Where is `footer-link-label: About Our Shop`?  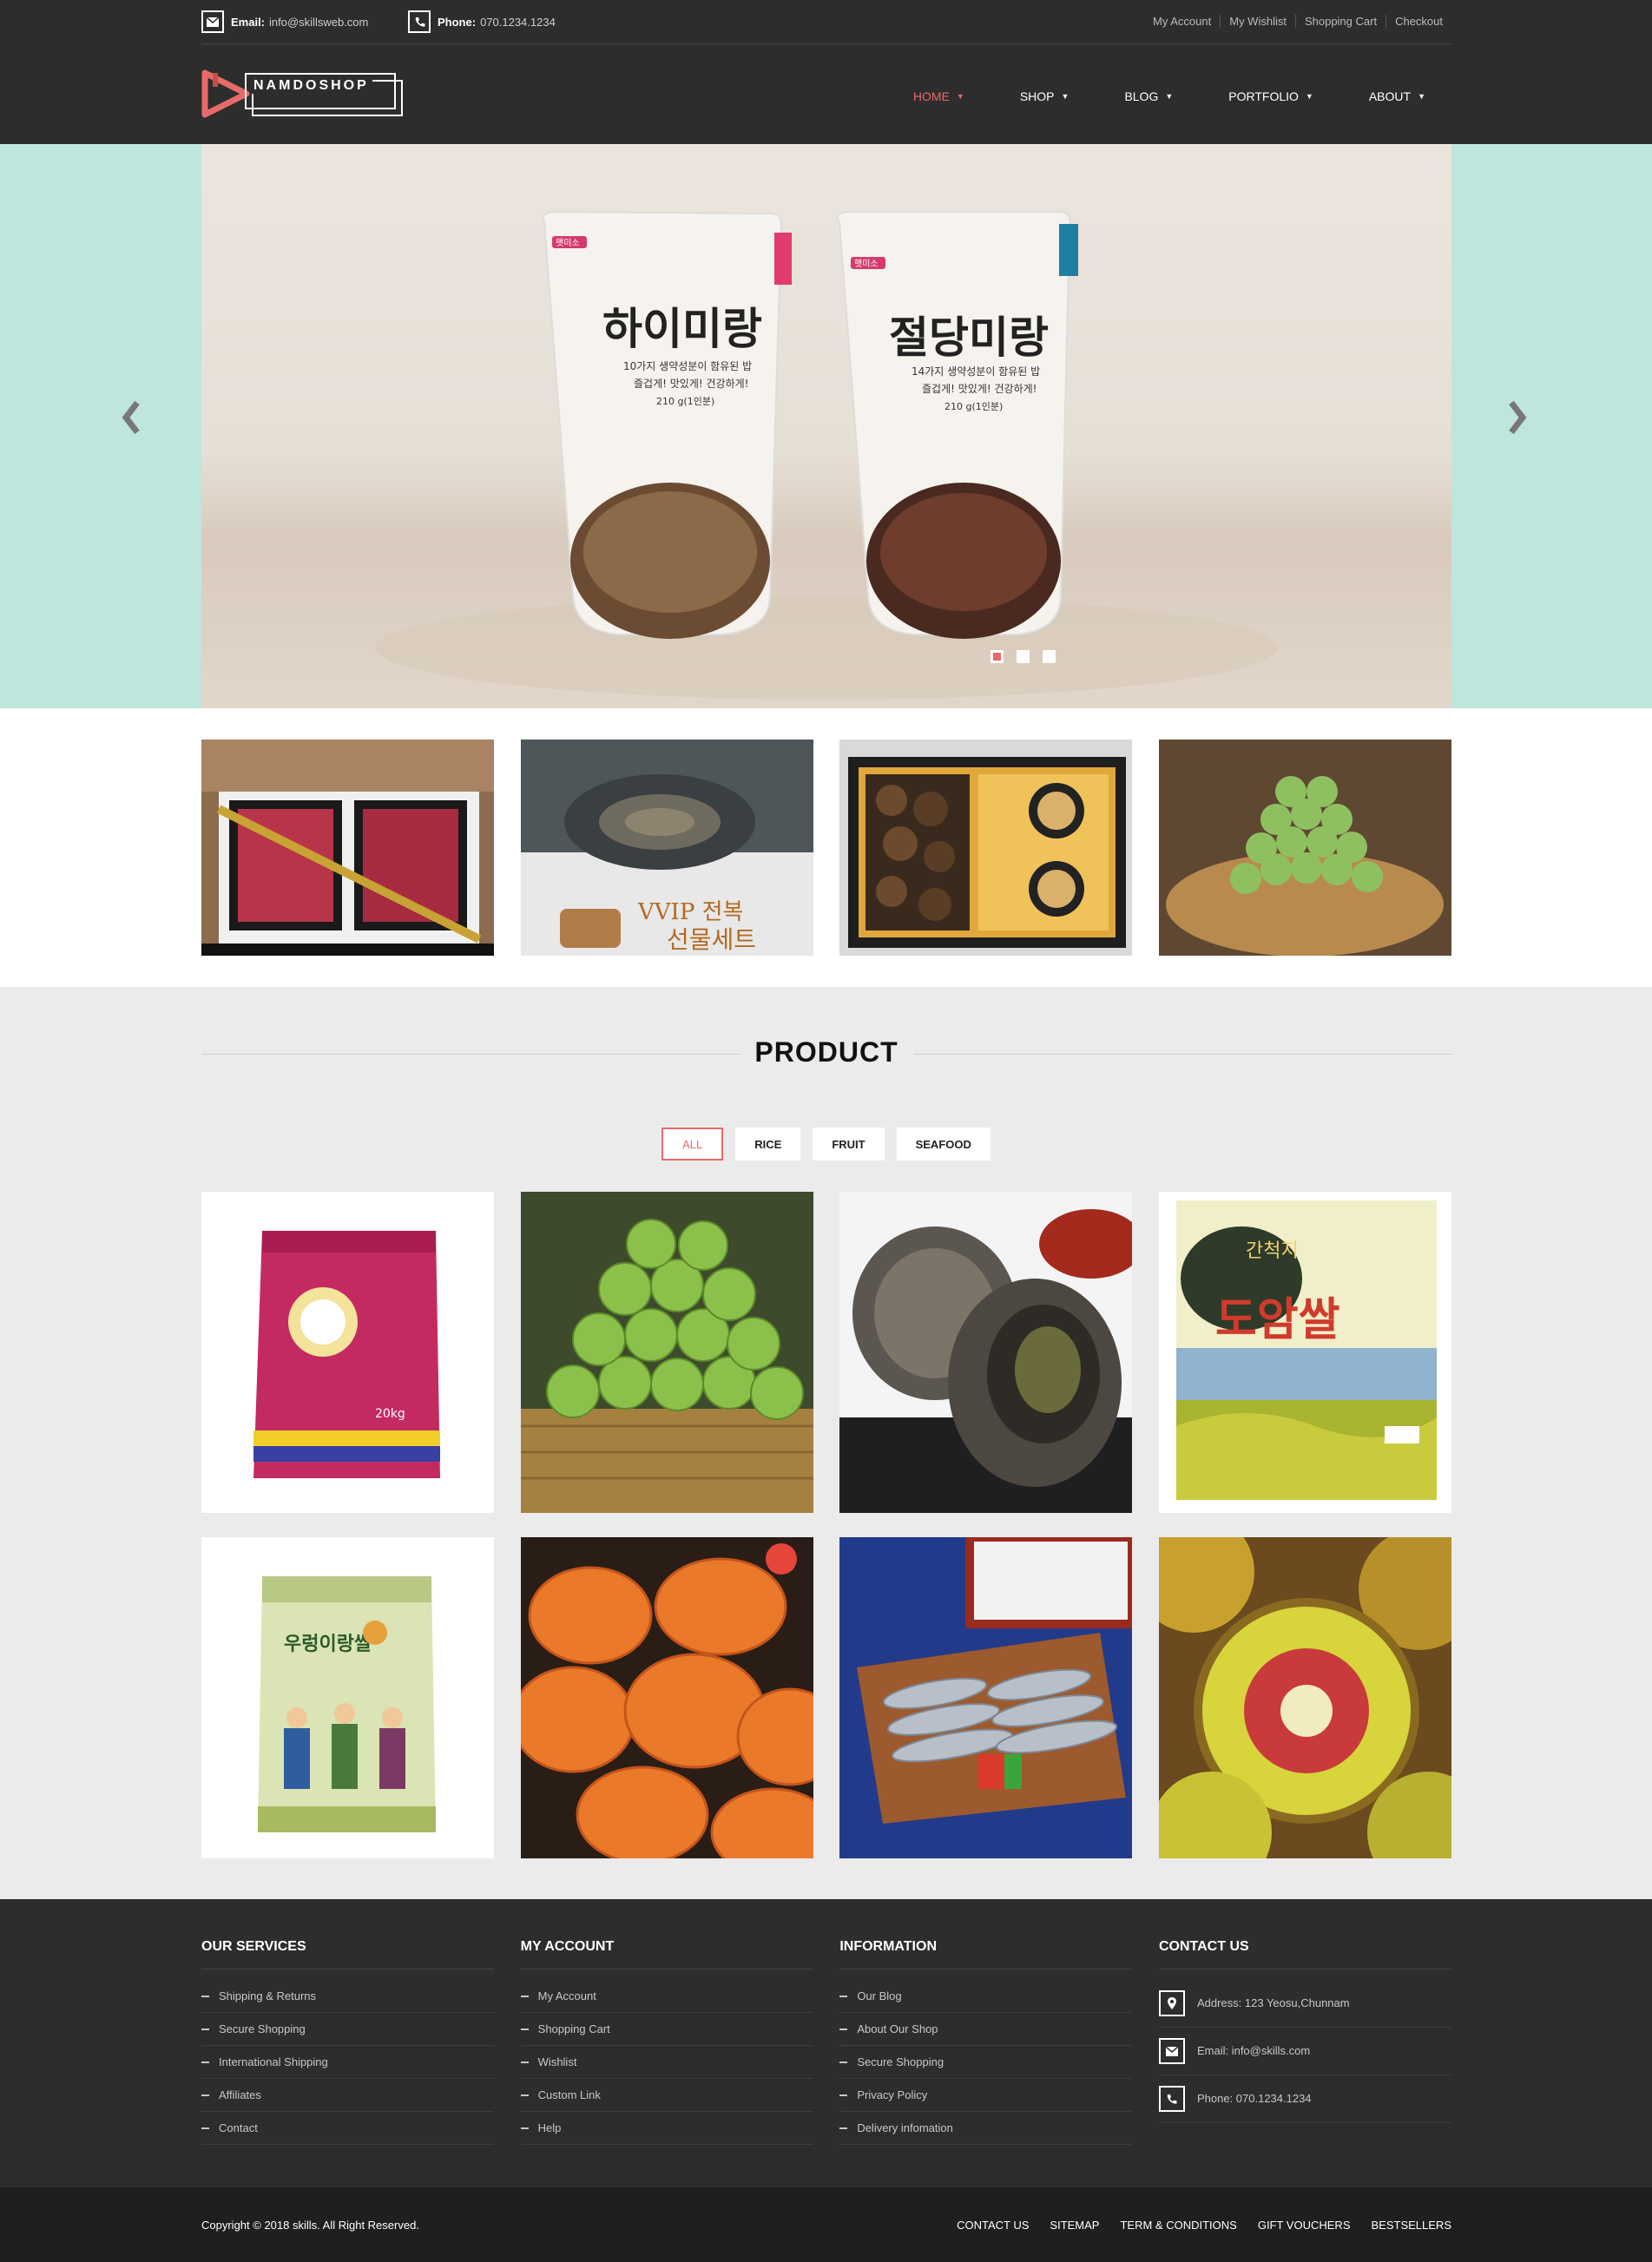 footer-link-label: About Our Shop is located at coordinates (897, 2028).